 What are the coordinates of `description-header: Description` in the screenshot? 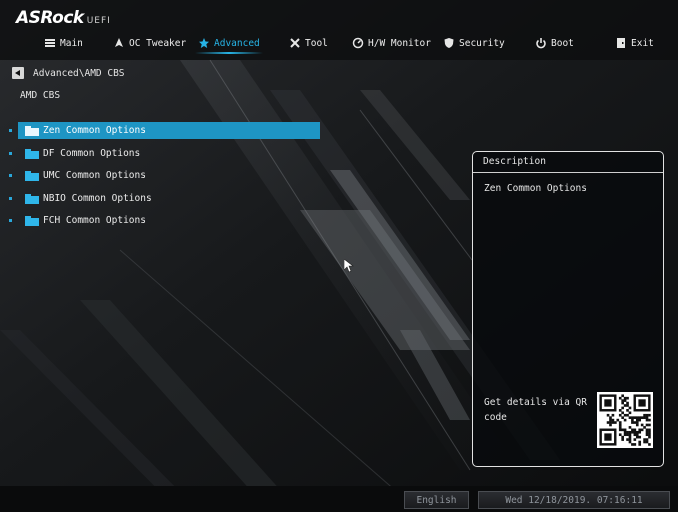 It's located at (568, 162).